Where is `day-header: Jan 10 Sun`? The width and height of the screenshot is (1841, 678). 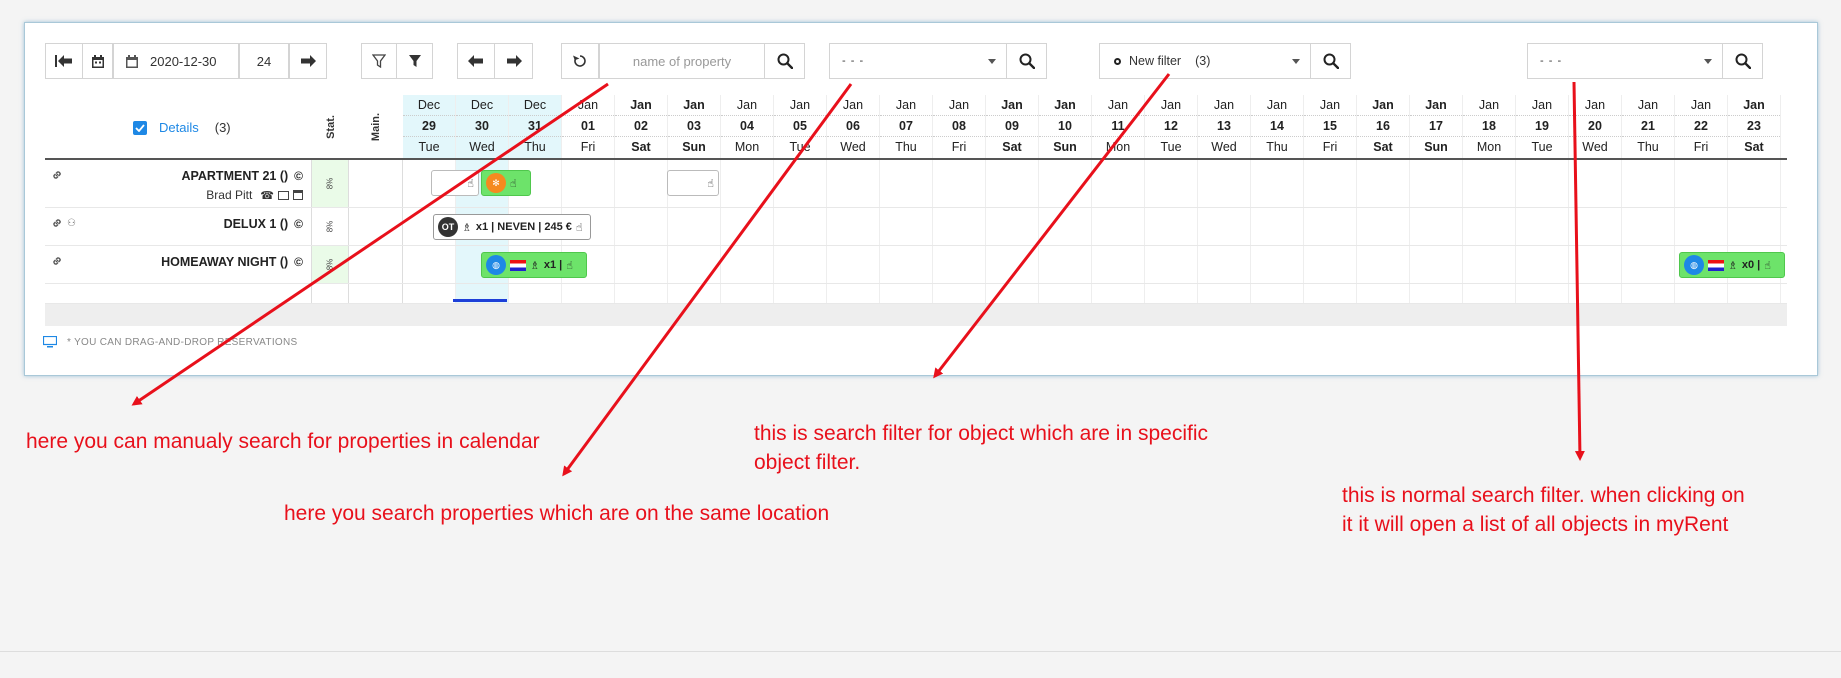 day-header: Jan 10 Sun is located at coordinates (1065, 126).